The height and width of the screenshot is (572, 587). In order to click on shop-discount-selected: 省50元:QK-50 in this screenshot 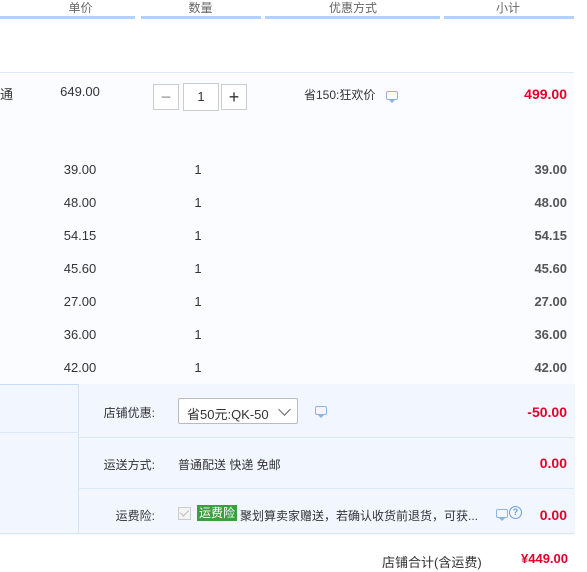, I will do `click(228, 414)`.